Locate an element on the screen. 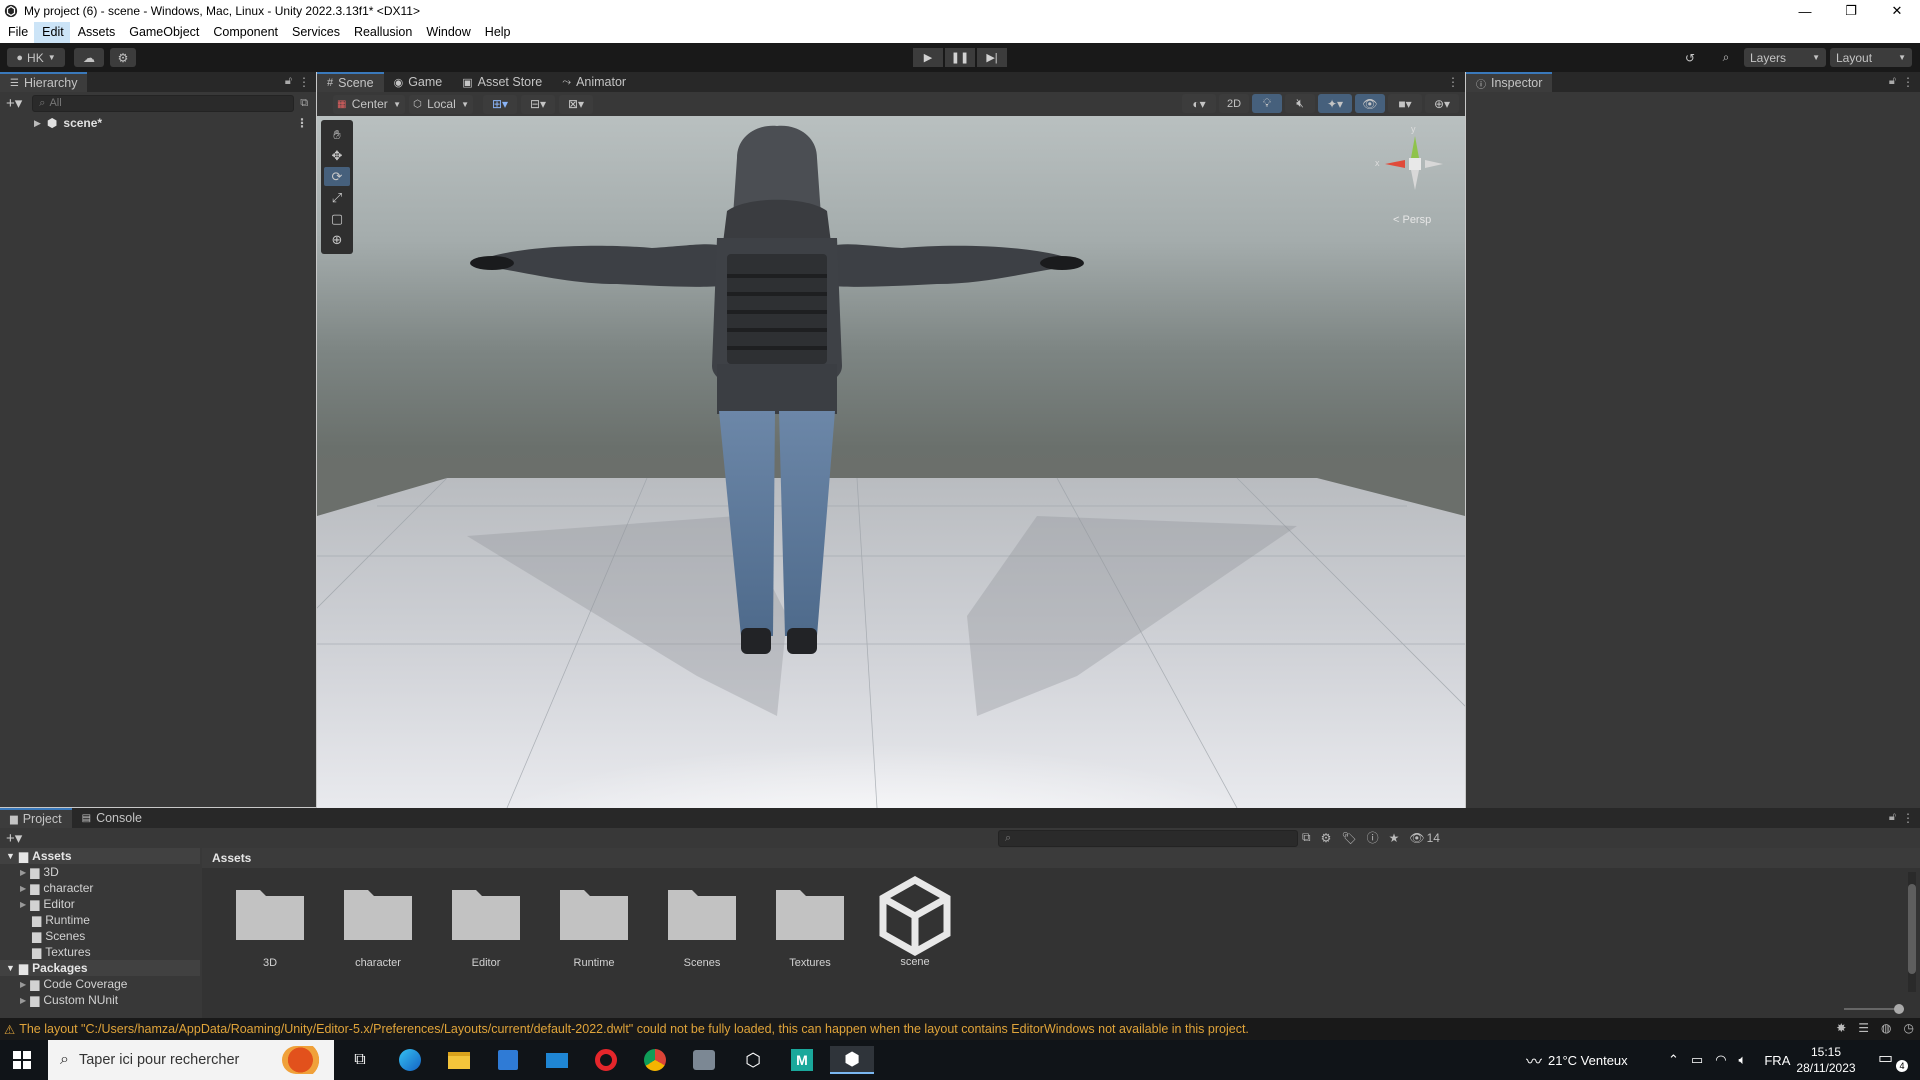  tree-item-scenes: ▆ Scenes is located at coordinates (100, 936).